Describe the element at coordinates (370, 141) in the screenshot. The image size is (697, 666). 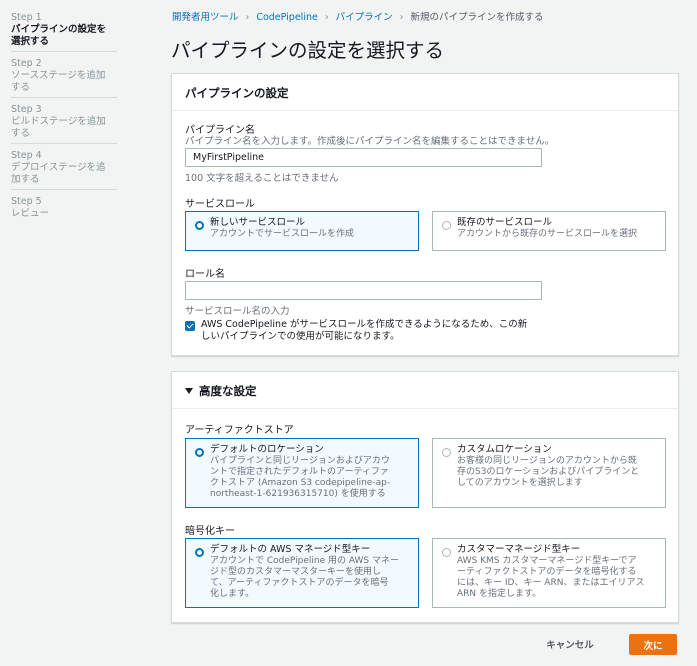
I see `pipeline-name-description: パイプライン名を入力します。作成後にパイプライン名を編集することはできません。` at that location.